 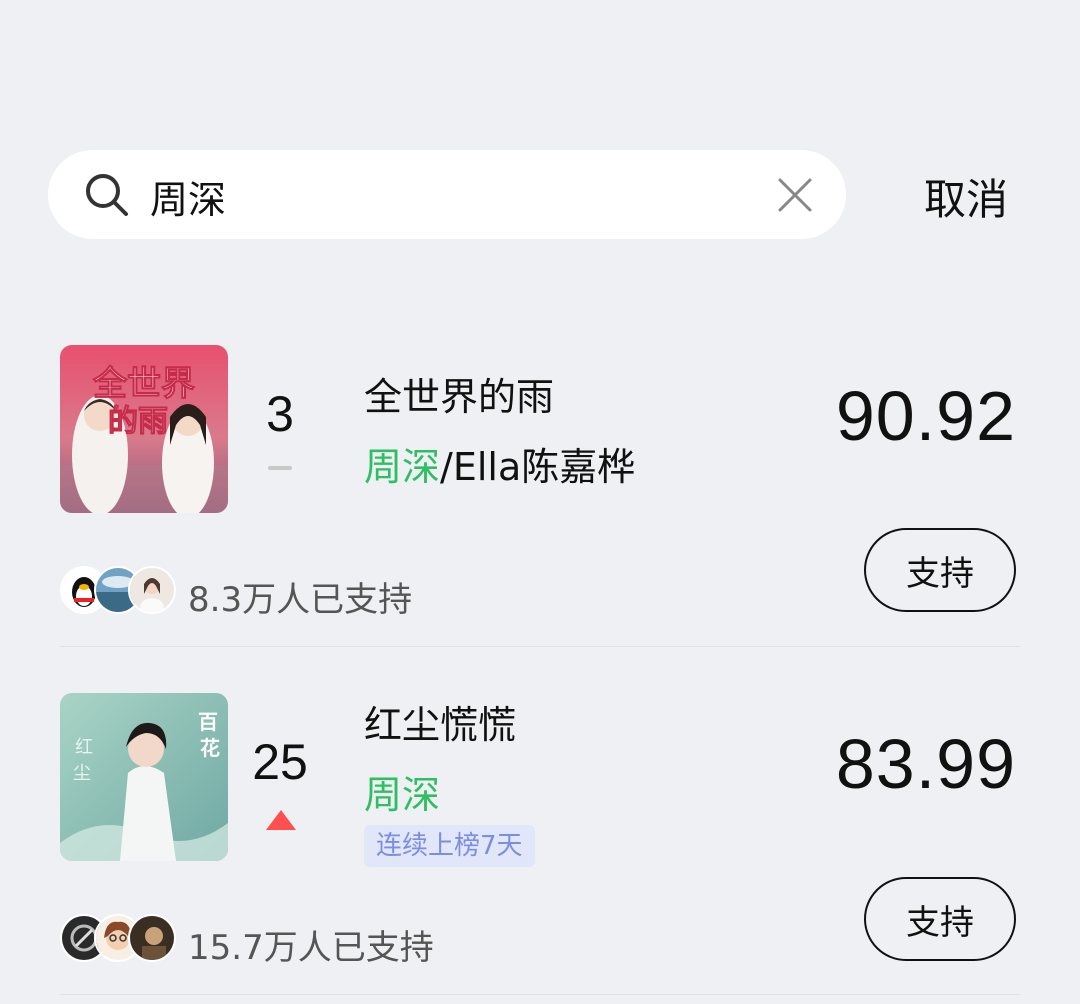 I want to click on song-title: 红尘慌慌, so click(x=440, y=721).